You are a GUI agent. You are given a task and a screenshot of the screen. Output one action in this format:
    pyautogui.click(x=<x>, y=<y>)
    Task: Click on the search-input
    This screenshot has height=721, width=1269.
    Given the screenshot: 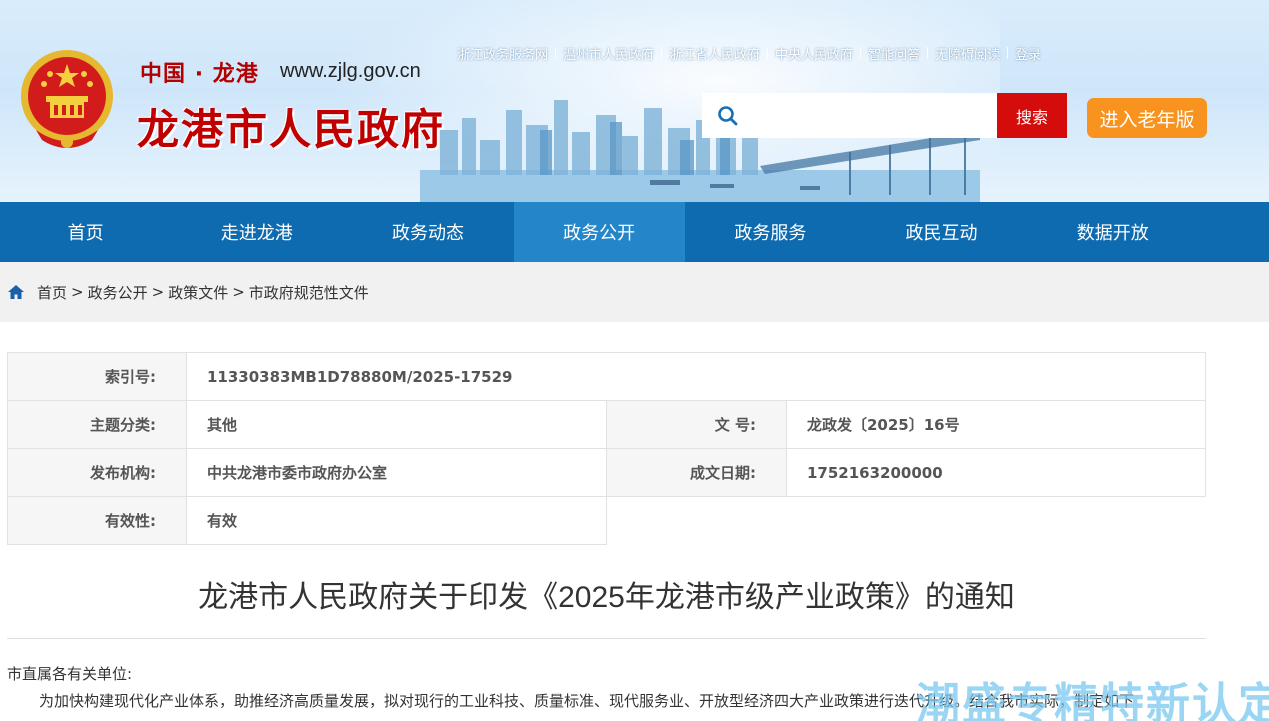 What is the action you would take?
    pyautogui.click(x=869, y=115)
    